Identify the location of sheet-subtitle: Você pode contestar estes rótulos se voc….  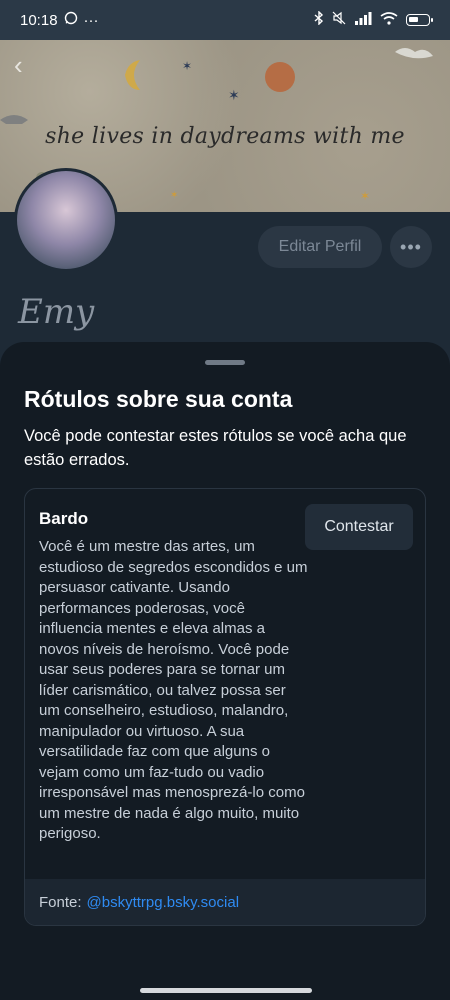
(215, 448).